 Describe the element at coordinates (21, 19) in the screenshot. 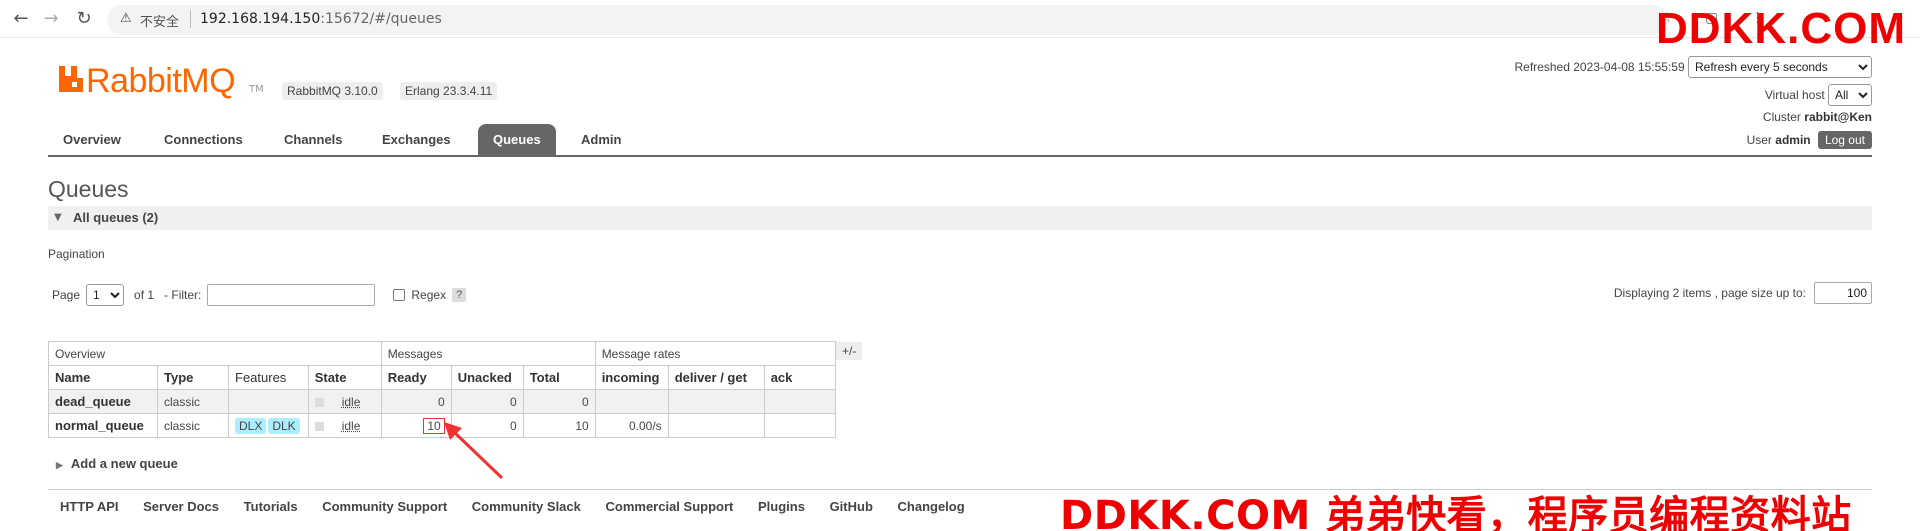

I see `back-icon: ←` at that location.